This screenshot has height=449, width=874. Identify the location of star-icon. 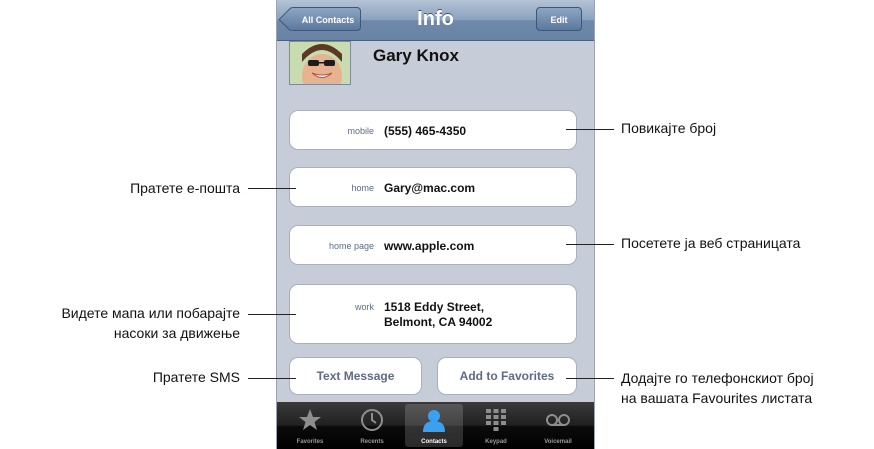
(310, 419).